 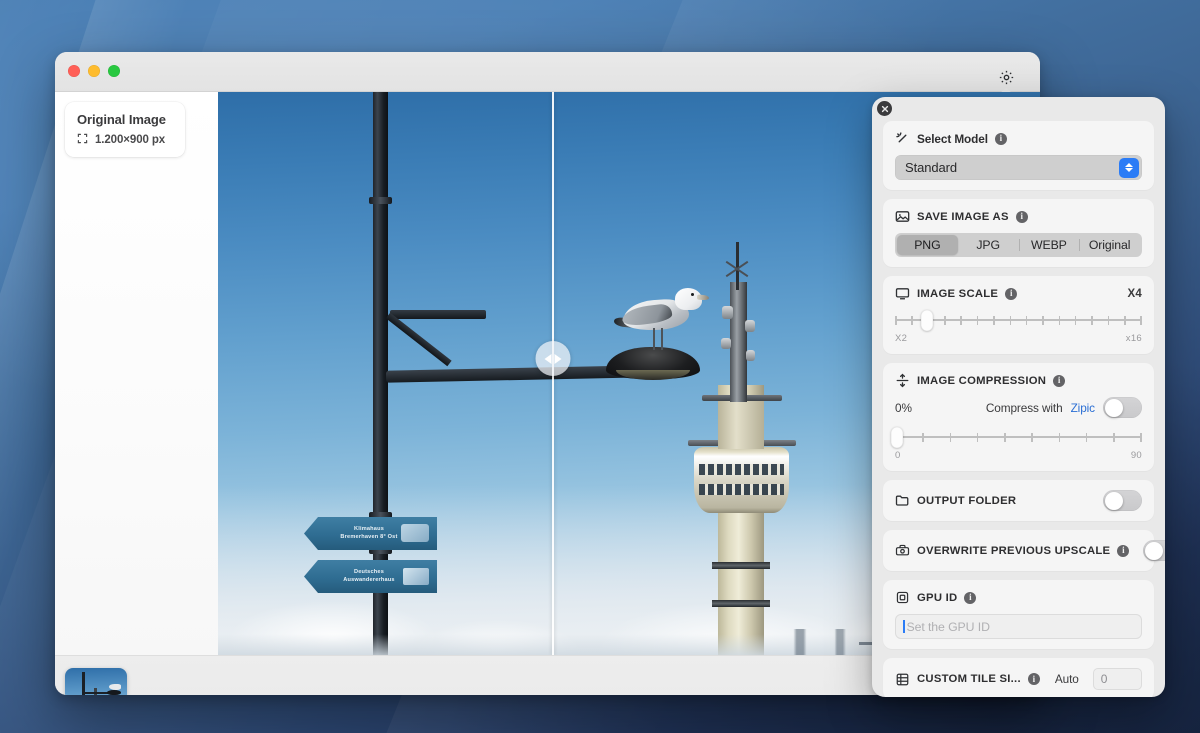 I want to click on compress-with-zipic-toggle, so click(x=1122, y=407).